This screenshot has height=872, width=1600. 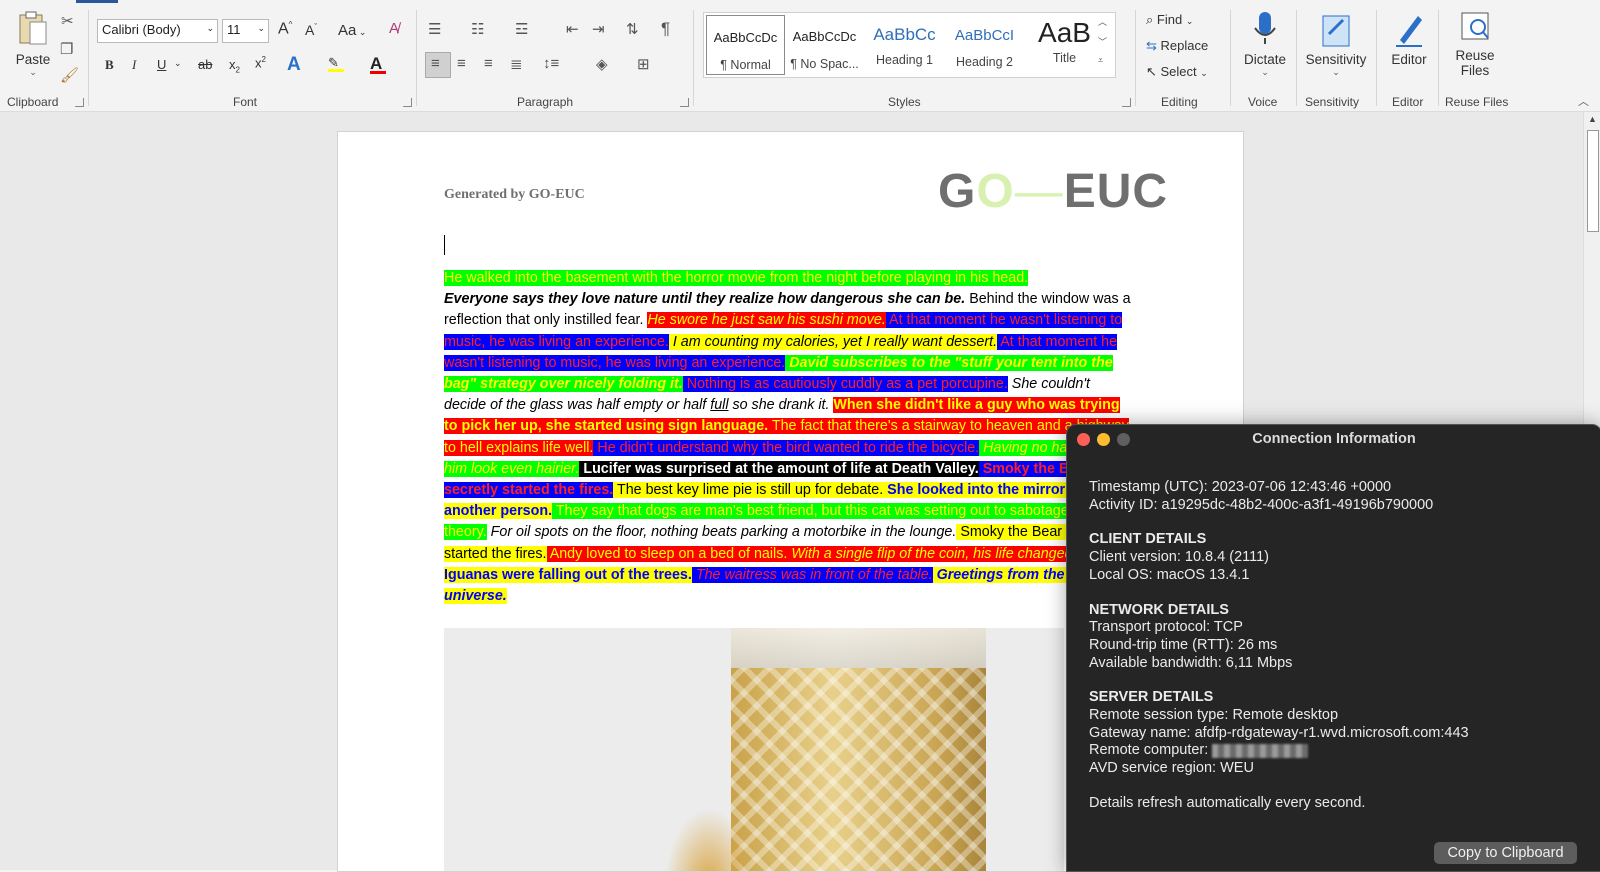 What do you see at coordinates (66, 49) in the screenshot?
I see `copy-icon: ❐` at bounding box center [66, 49].